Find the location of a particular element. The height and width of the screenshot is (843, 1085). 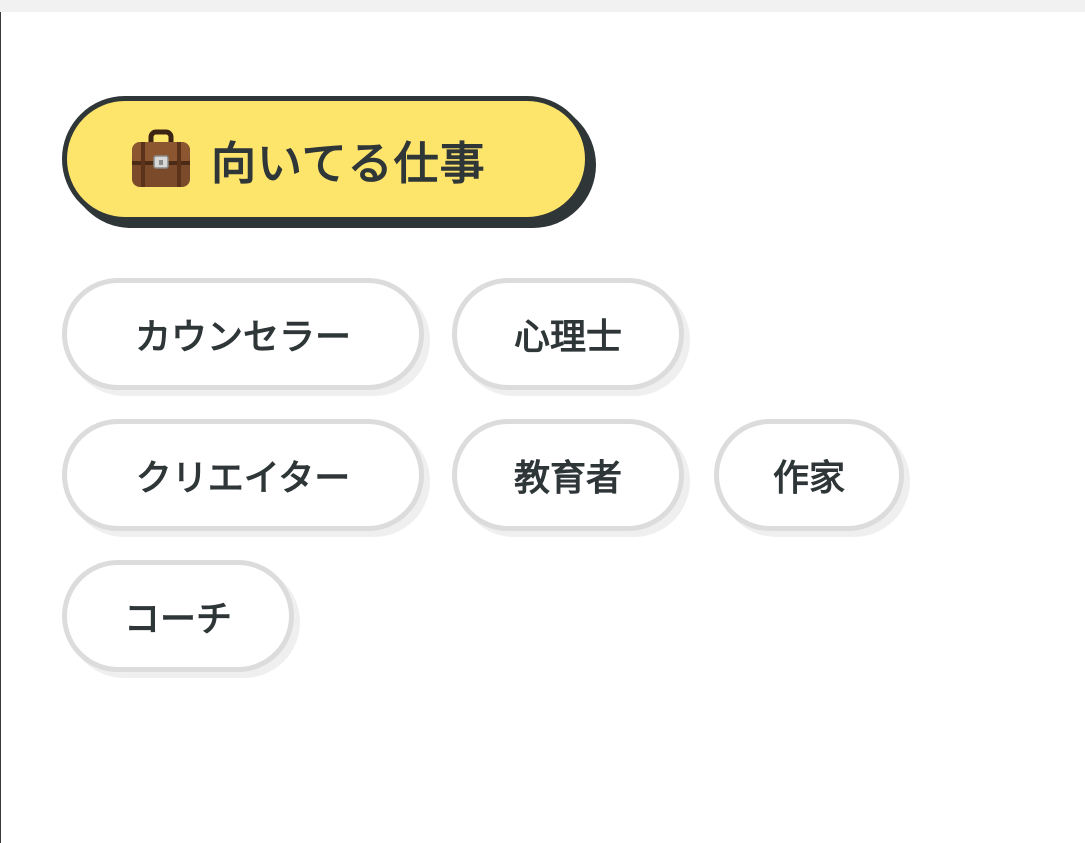

job-tag-creator: クリエイター is located at coordinates (243, 475).